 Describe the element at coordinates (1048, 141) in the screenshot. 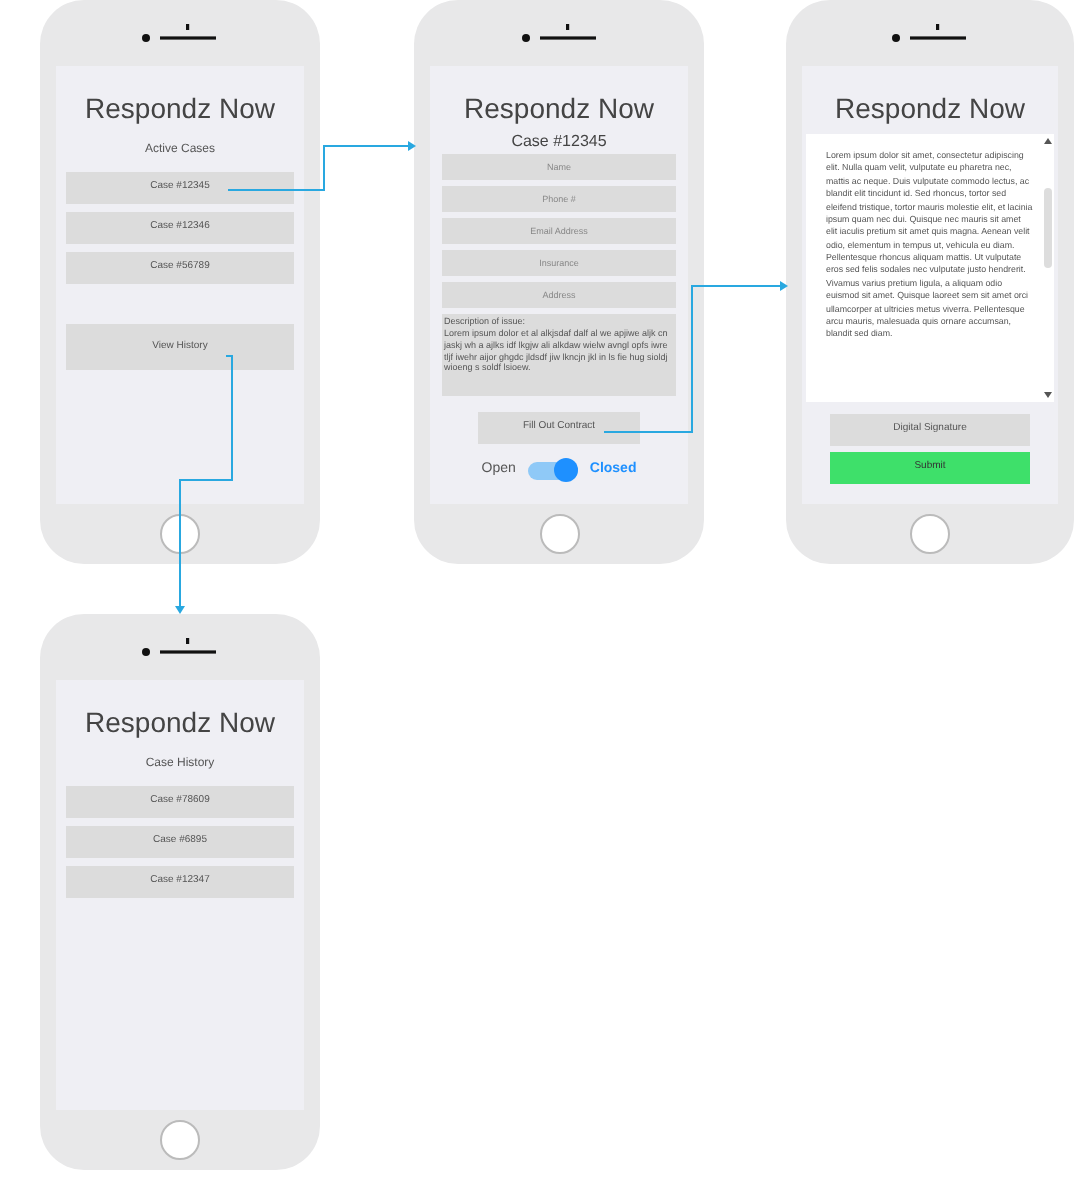

I see `scroll-up-icon` at that location.